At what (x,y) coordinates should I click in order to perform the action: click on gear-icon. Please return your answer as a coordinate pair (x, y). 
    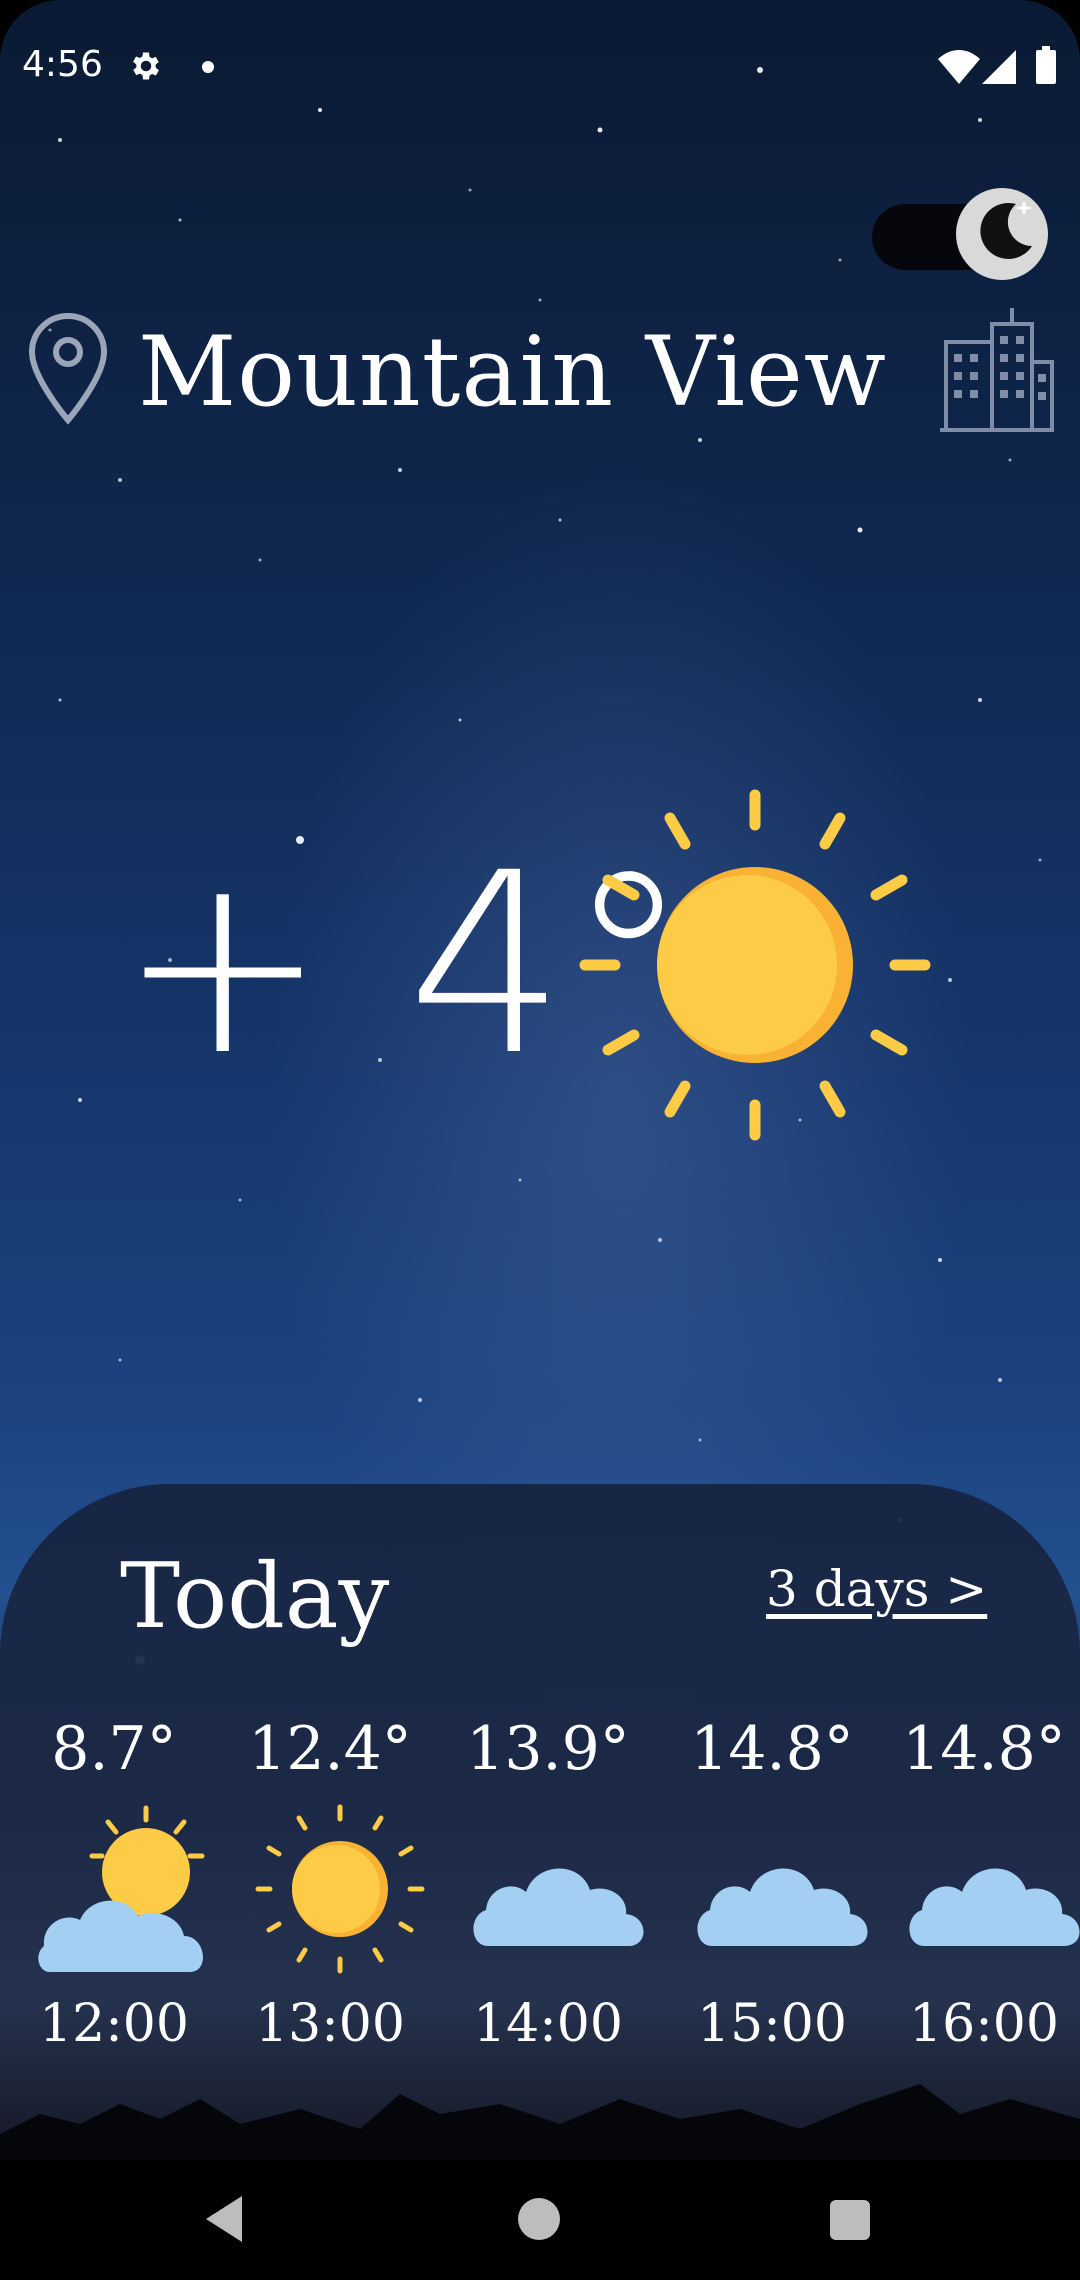
    Looking at the image, I should click on (146, 66).